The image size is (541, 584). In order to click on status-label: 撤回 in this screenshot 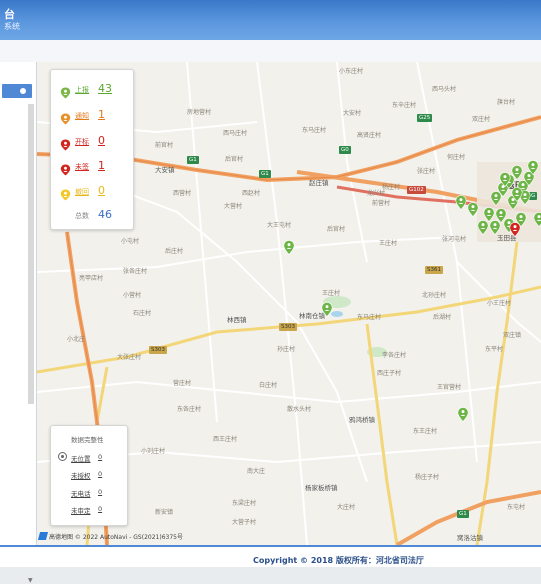, I will do `click(82, 192)`.